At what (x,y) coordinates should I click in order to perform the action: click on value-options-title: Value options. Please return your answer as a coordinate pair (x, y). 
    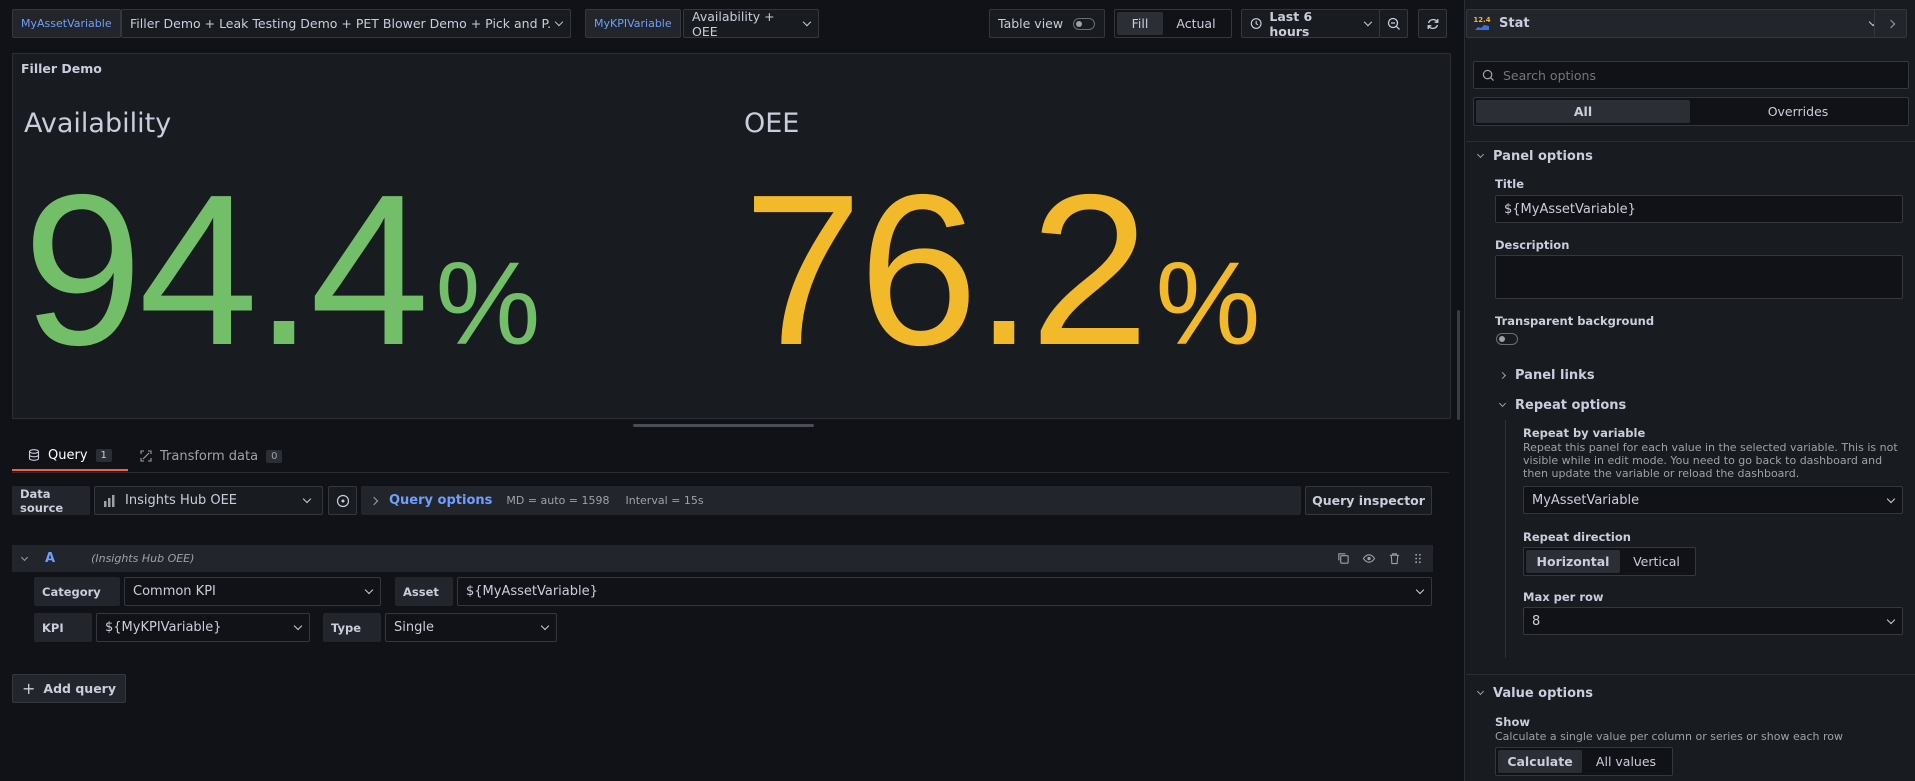
    Looking at the image, I should click on (1543, 693).